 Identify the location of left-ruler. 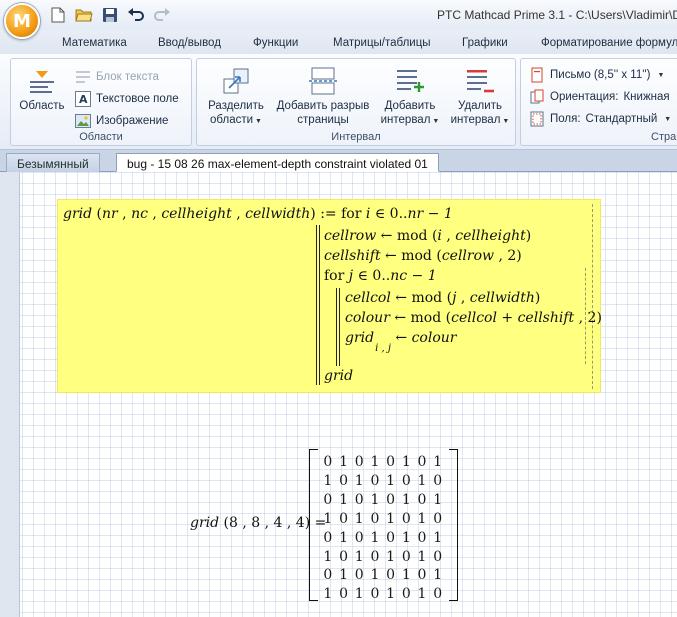
(10, 394).